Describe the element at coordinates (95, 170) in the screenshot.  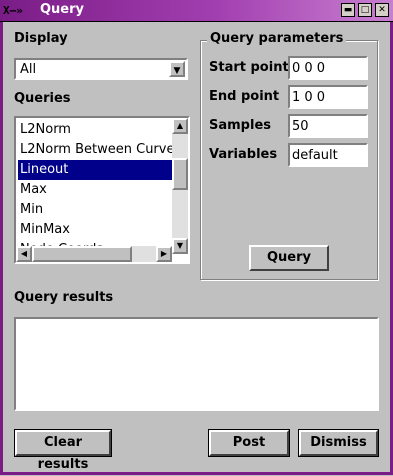
I see `list-item-selected: Lineout` at that location.